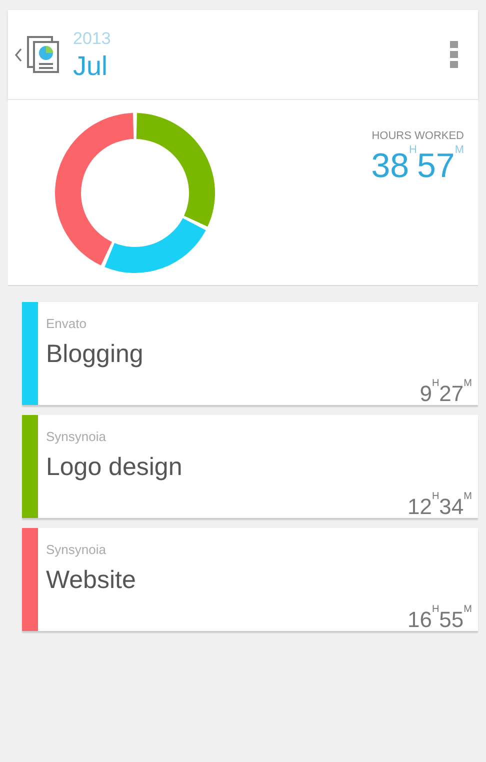 The image size is (486, 762). Describe the element at coordinates (114, 467) in the screenshot. I see `project-name: Logo design` at that location.